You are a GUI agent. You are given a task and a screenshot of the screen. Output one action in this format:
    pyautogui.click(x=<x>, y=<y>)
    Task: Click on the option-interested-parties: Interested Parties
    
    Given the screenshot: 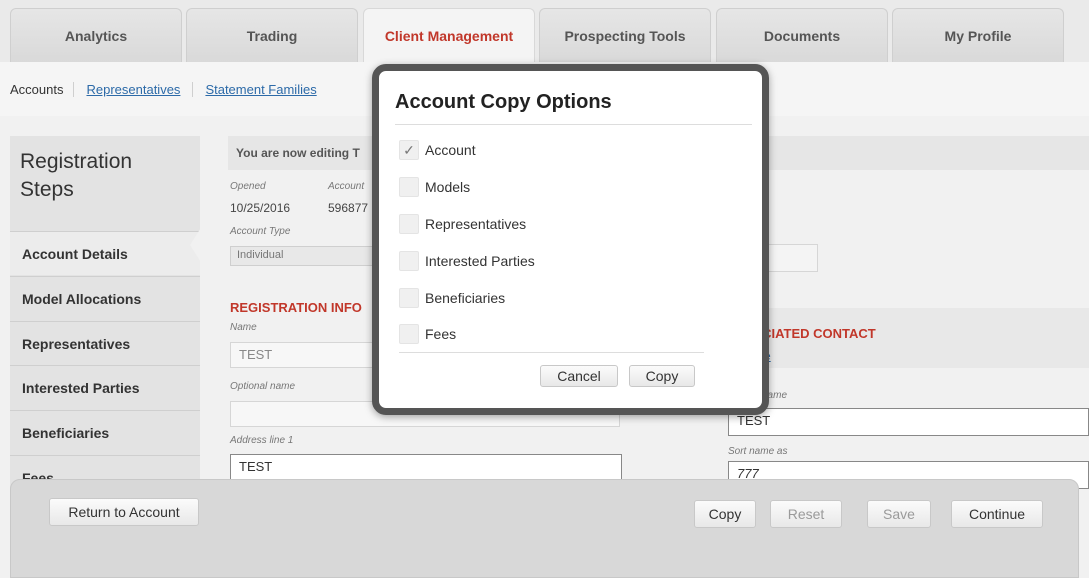 What is the action you would take?
    pyautogui.click(x=467, y=261)
    